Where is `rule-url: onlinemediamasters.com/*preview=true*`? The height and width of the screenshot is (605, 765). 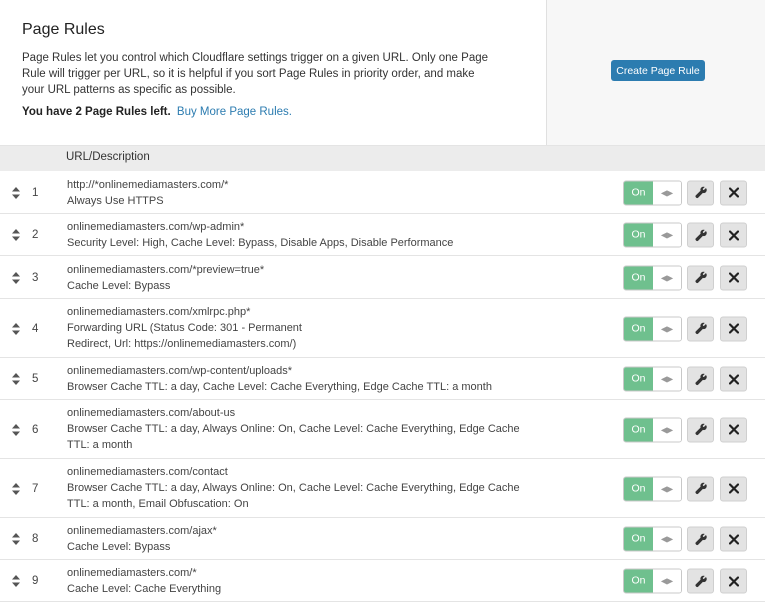 rule-url: onlinemediamasters.com/*preview=true* is located at coordinates (166, 269).